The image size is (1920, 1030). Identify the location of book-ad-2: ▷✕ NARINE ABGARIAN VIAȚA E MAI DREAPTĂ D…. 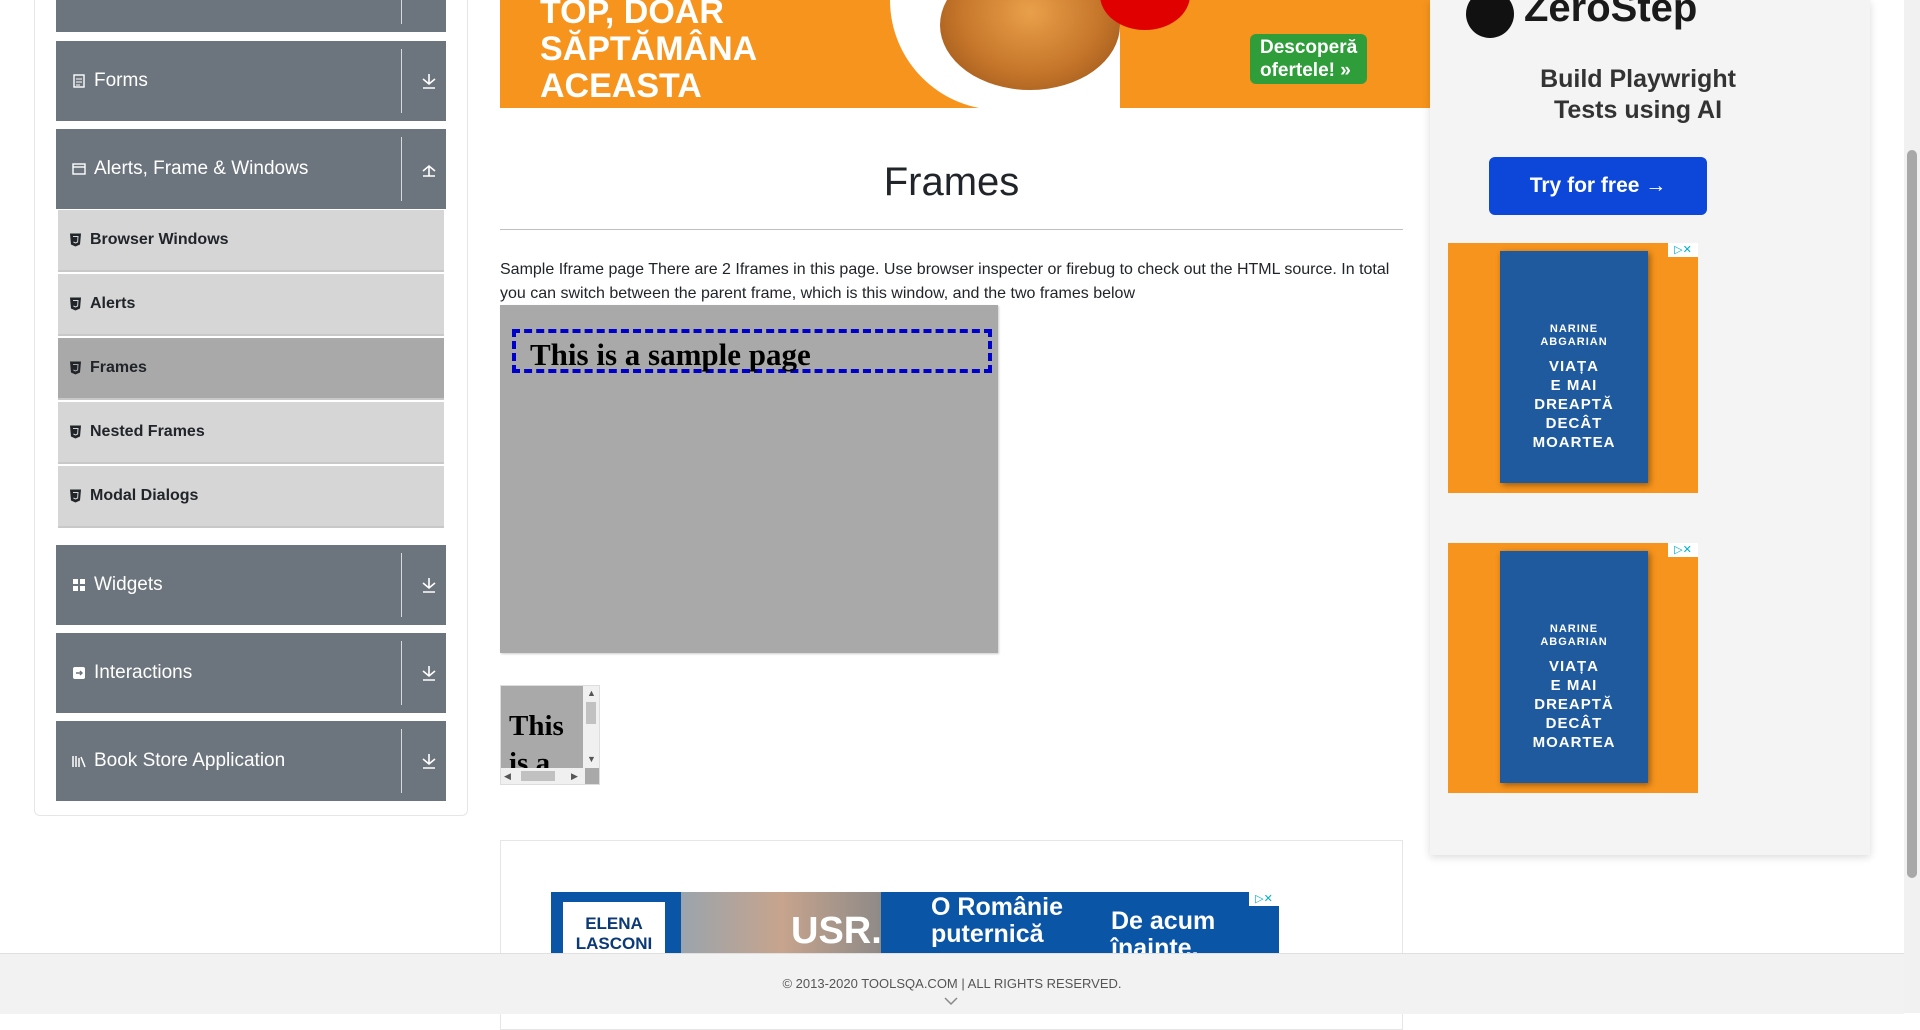
(1573, 668).